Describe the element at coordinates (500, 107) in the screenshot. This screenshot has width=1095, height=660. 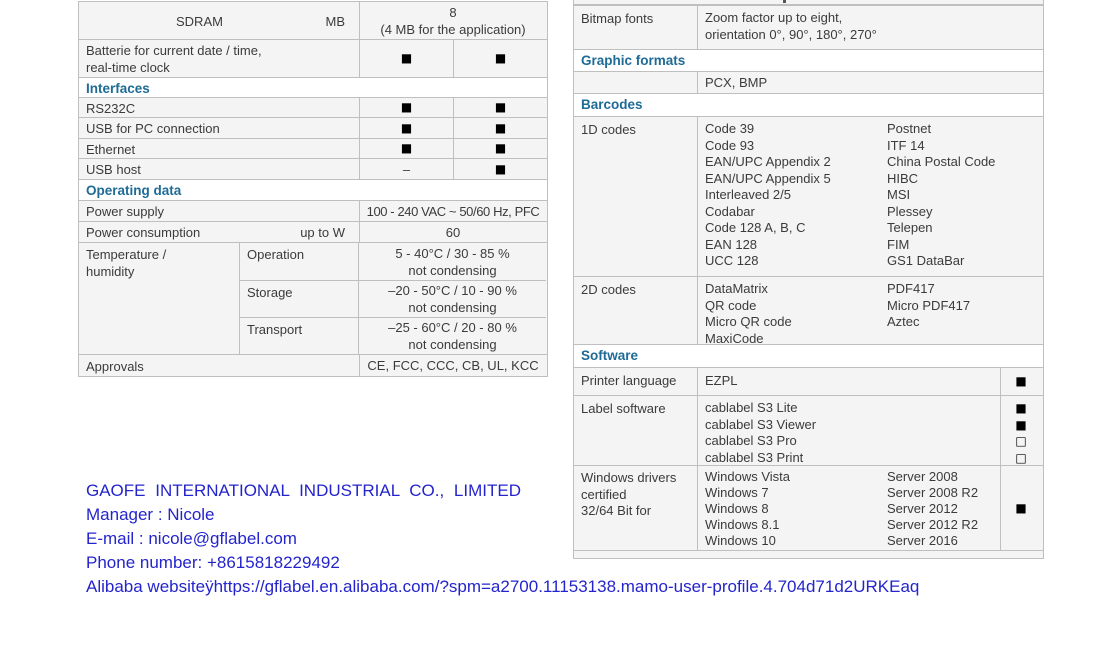
I see `rs232c-mark-b: ■` at that location.